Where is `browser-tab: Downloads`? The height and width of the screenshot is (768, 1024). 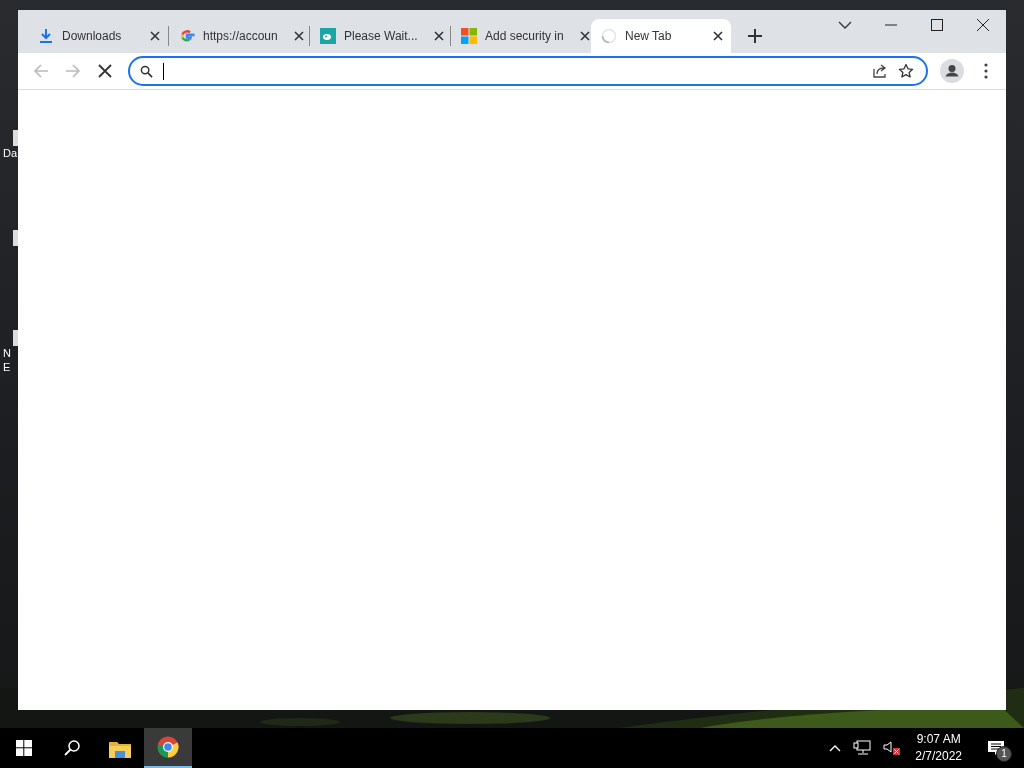
browser-tab: Downloads is located at coordinates (98, 36).